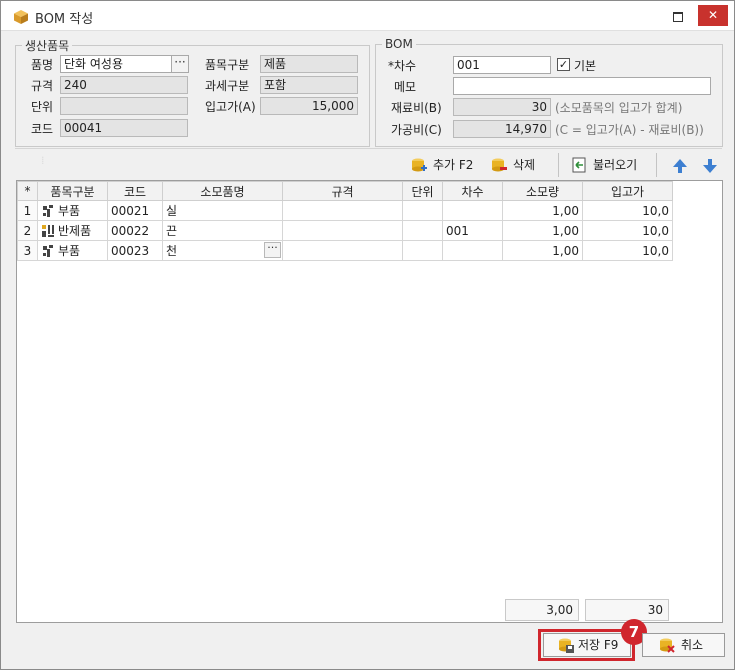 This screenshot has width=735, height=670. What do you see at coordinates (710, 166) in the screenshot?
I see `move-down-icon` at bounding box center [710, 166].